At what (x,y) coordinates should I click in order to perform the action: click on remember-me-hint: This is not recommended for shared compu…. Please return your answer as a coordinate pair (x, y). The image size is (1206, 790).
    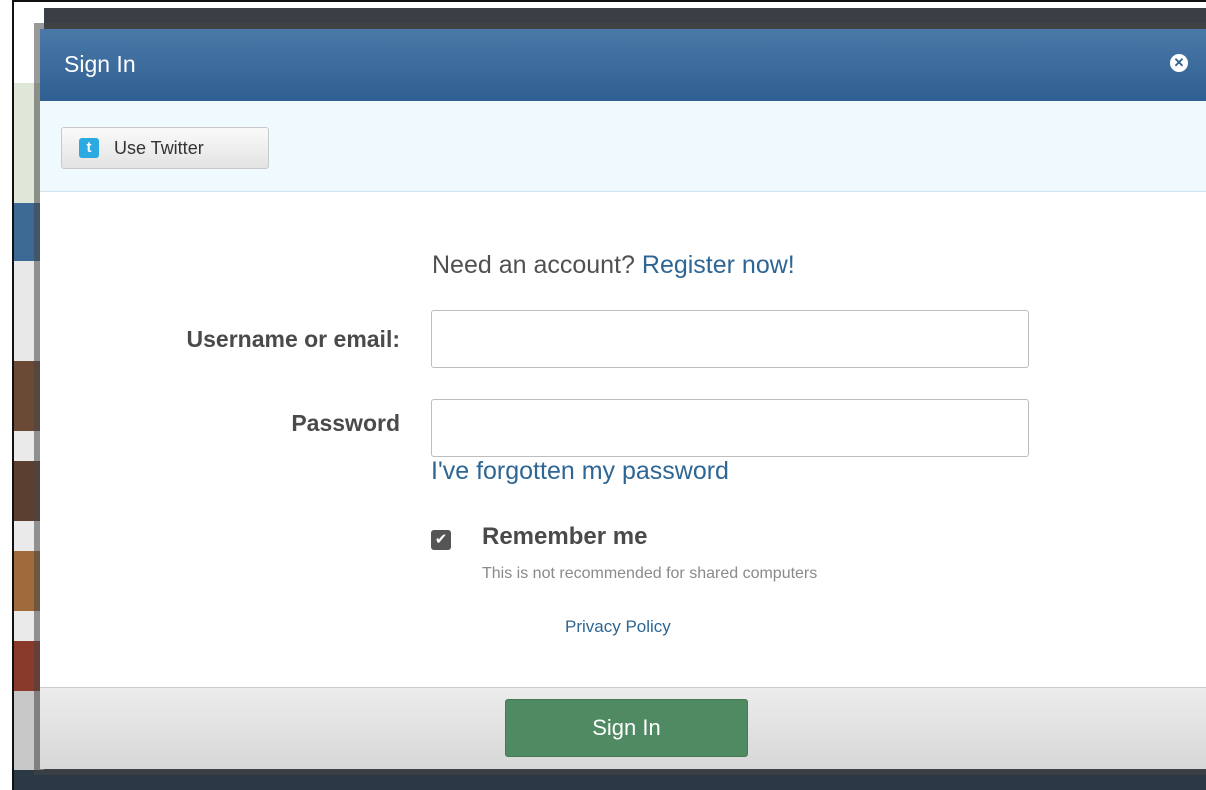
    Looking at the image, I should click on (650, 573).